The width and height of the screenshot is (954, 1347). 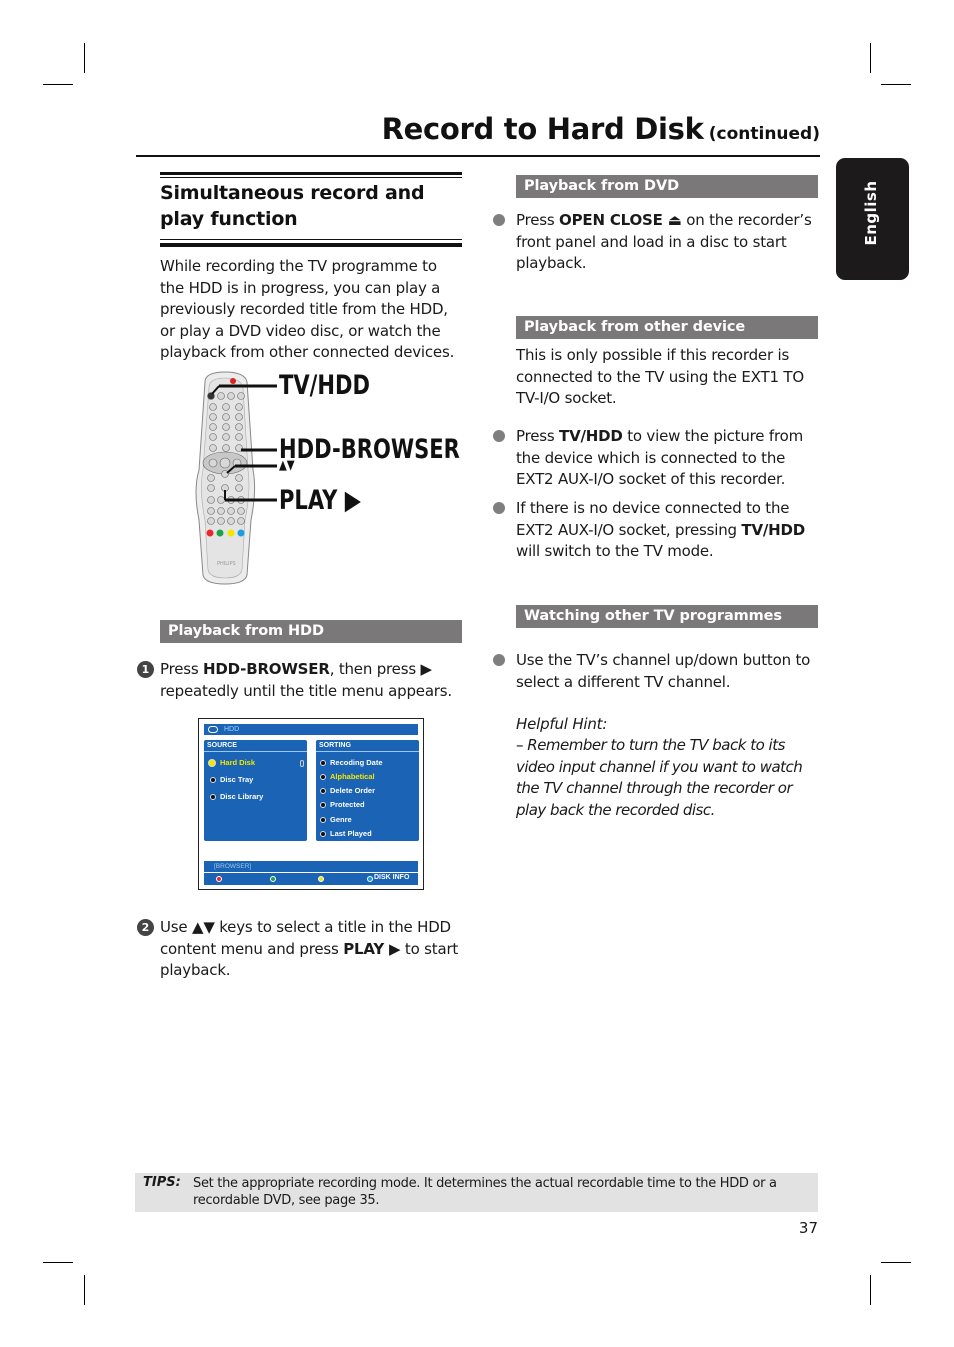 I want to click on step-1-pre: Press, so click(x=182, y=669).